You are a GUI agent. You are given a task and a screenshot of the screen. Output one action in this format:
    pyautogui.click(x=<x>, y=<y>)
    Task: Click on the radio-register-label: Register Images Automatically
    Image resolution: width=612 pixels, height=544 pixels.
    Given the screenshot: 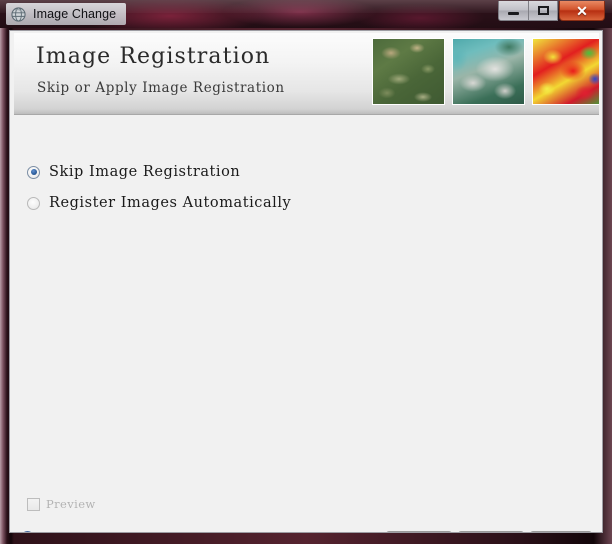 What is the action you would take?
    pyautogui.click(x=170, y=203)
    